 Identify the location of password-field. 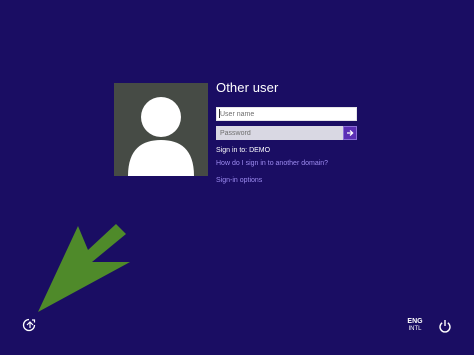
(279, 133).